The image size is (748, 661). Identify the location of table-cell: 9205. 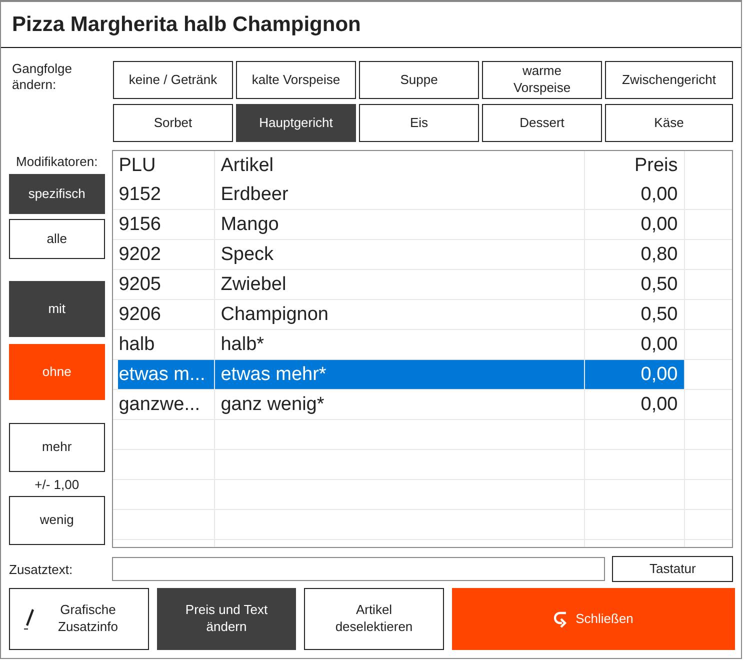
(140, 285).